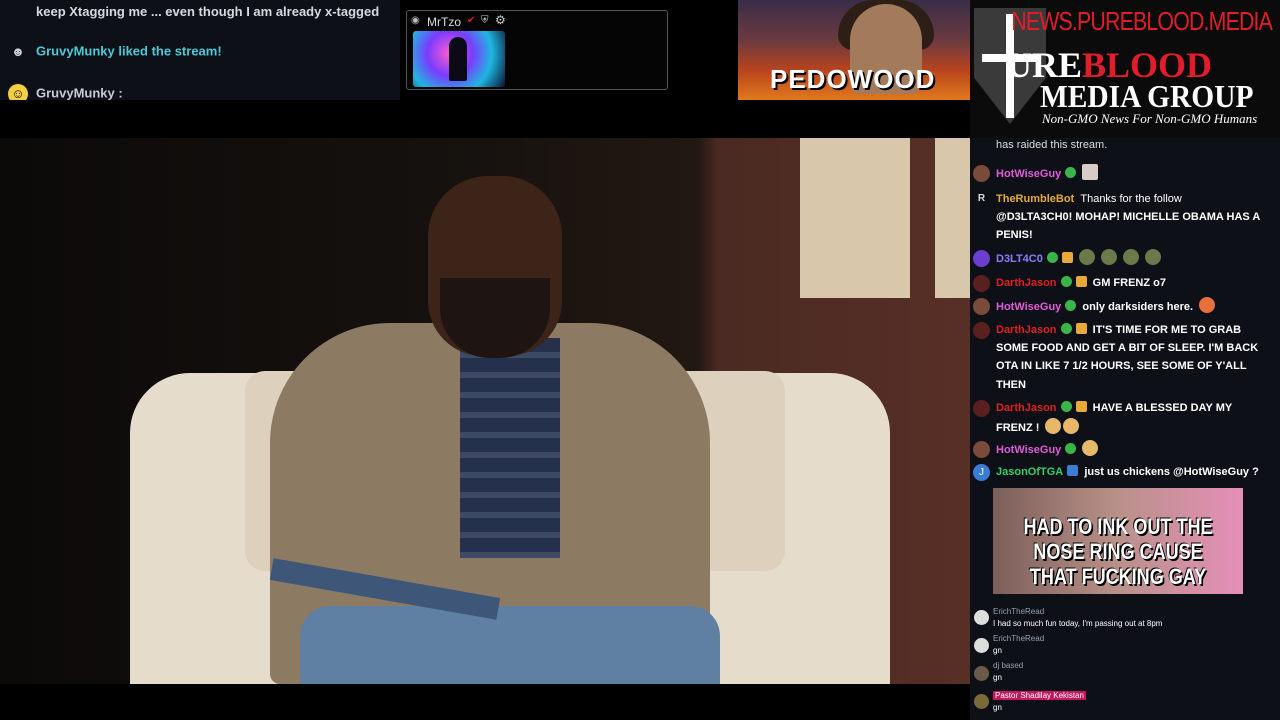 This screenshot has height=720, width=1280. I want to click on chat-username: GruvyMunky :, so click(79, 92).